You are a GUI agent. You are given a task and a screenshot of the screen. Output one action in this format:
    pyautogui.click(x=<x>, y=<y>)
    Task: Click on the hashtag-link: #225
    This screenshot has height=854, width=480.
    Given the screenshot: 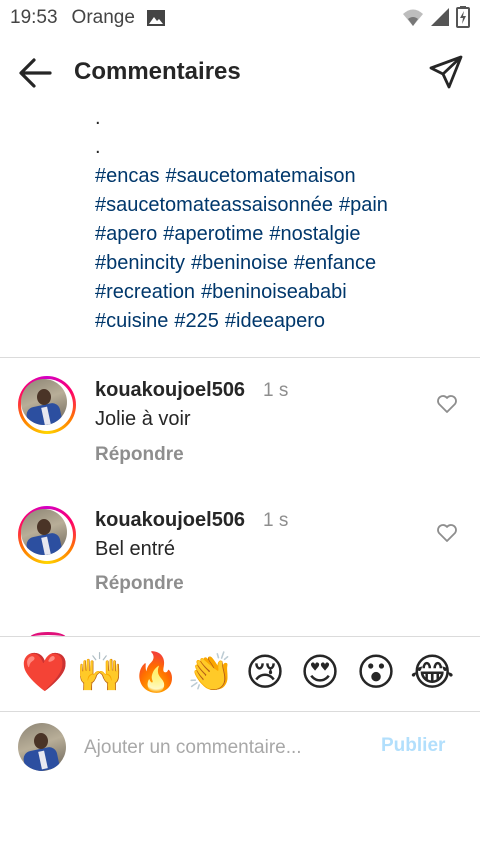 What is the action you would take?
    pyautogui.click(x=196, y=321)
    